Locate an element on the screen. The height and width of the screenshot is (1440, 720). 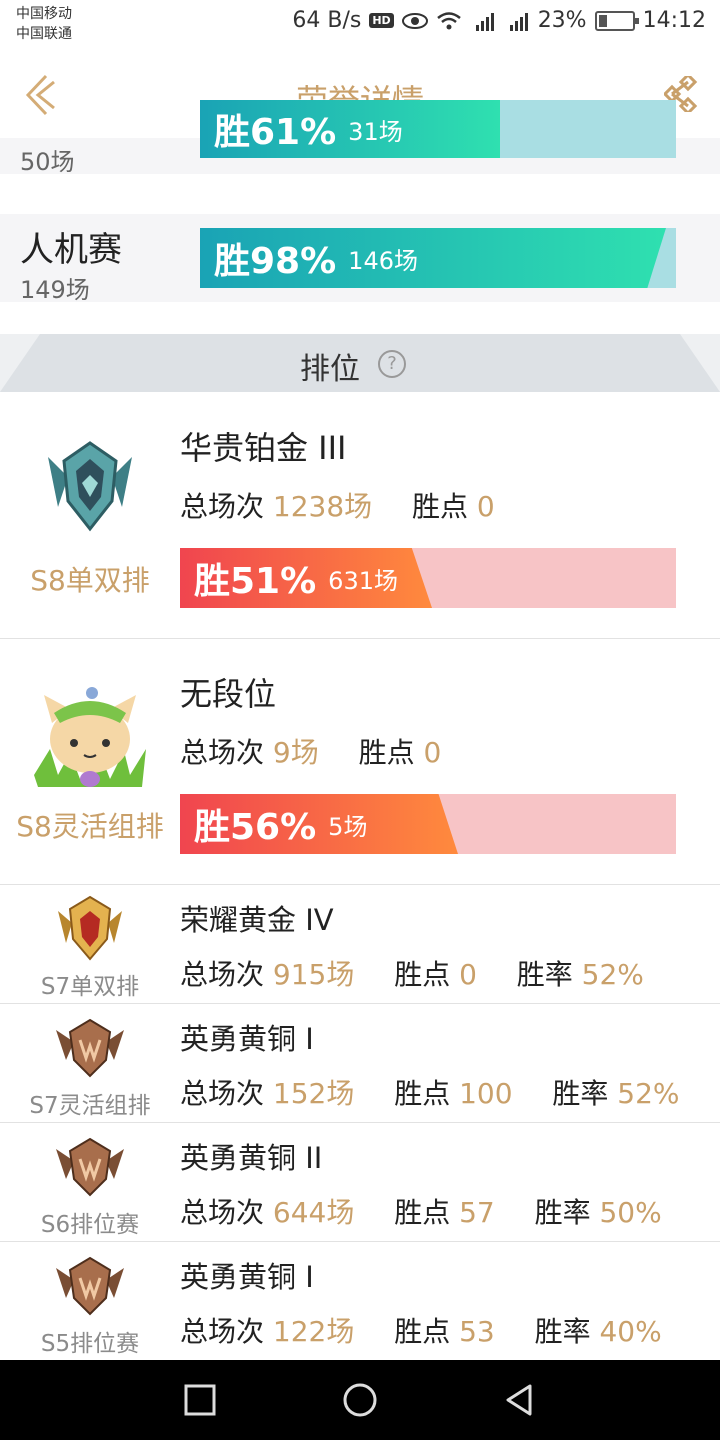
win-percent: 胜98% is located at coordinates (275, 261).